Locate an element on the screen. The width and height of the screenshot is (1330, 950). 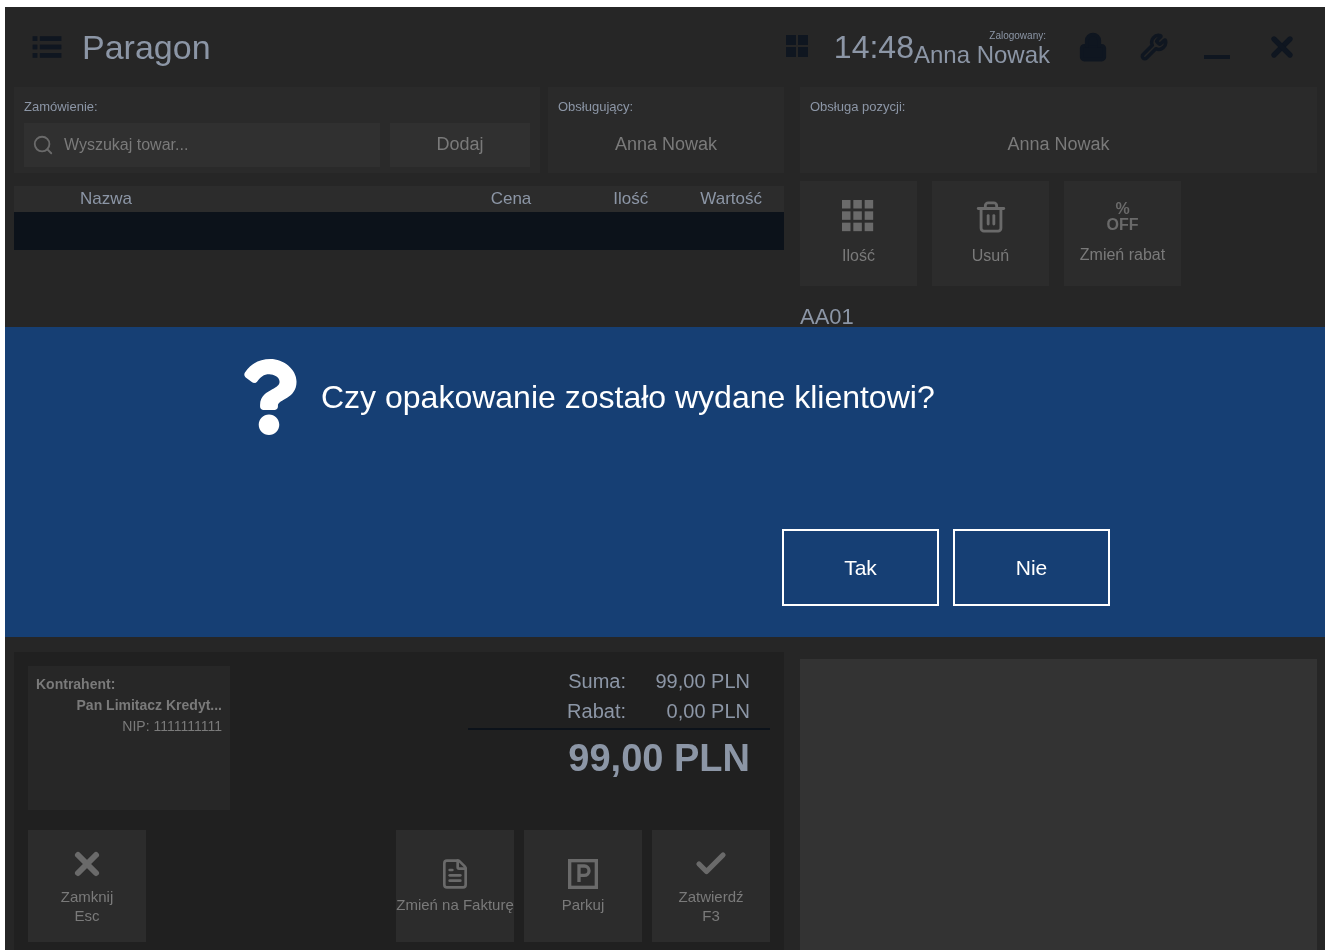
clock-time: 14:48 is located at coordinates (873, 47).